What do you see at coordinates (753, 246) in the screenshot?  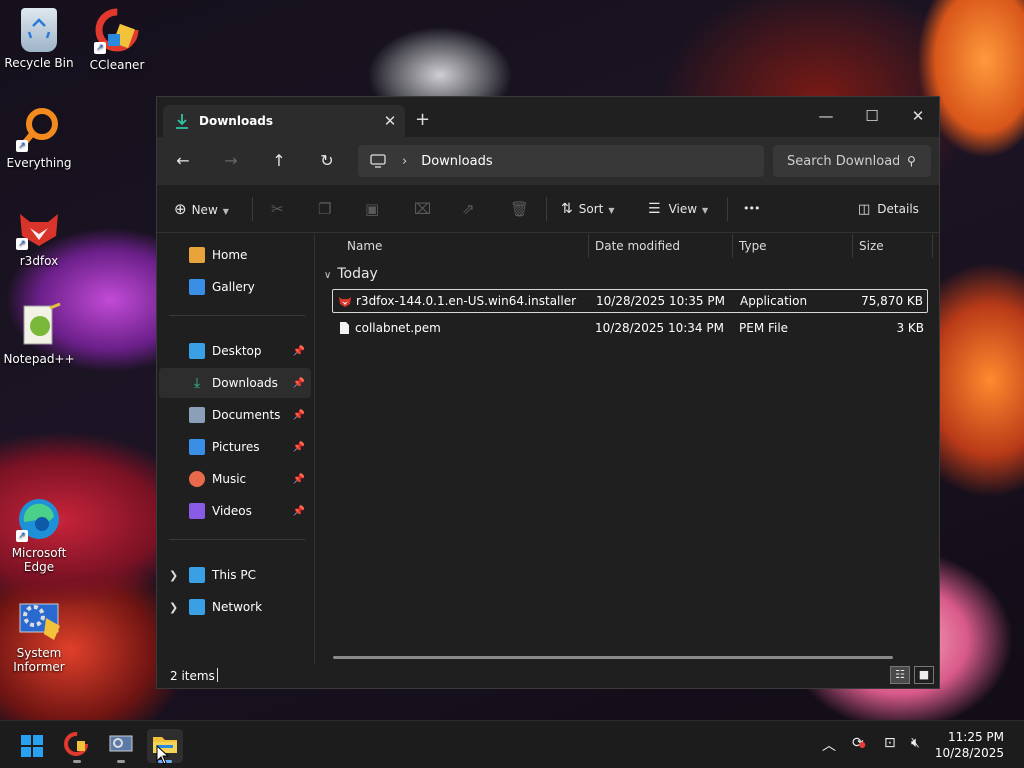 I see `column-header-type: Type` at bounding box center [753, 246].